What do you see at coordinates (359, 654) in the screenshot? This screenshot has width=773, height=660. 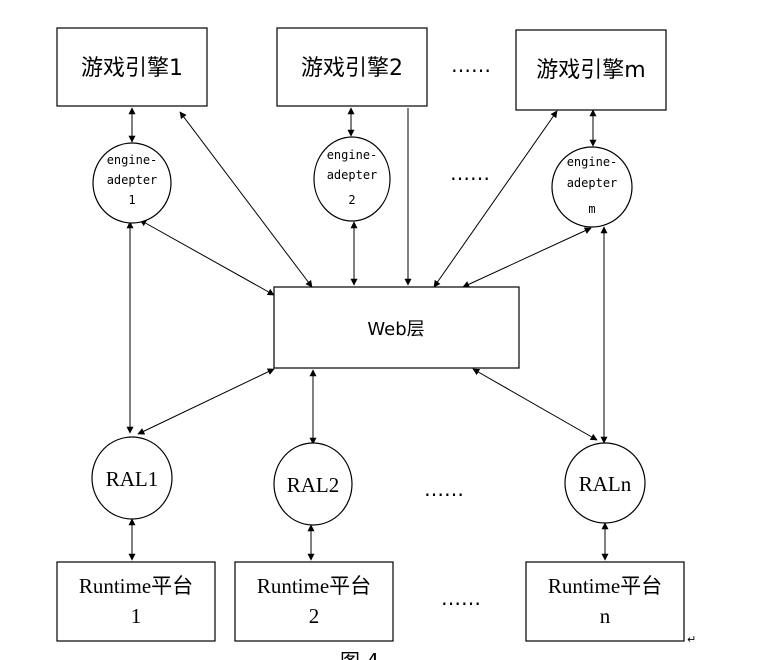 I see `figure-caption: 图 4` at bounding box center [359, 654].